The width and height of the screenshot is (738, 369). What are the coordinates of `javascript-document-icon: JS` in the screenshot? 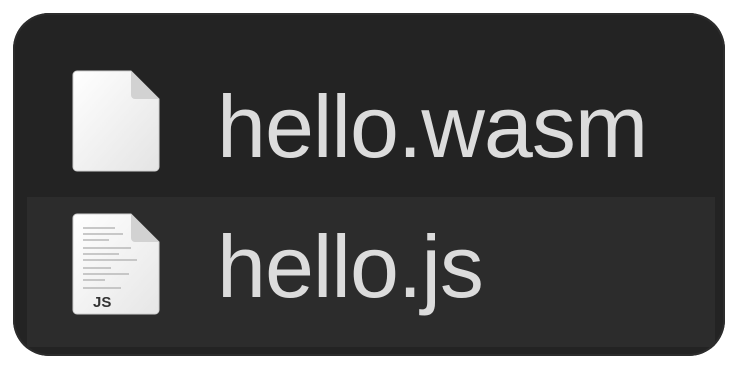 It's located at (116, 264).